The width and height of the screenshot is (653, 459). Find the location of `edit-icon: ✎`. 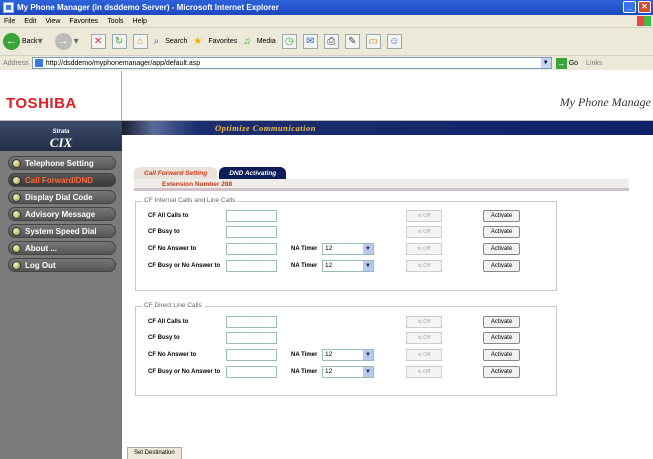

edit-icon: ✎ is located at coordinates (352, 41).